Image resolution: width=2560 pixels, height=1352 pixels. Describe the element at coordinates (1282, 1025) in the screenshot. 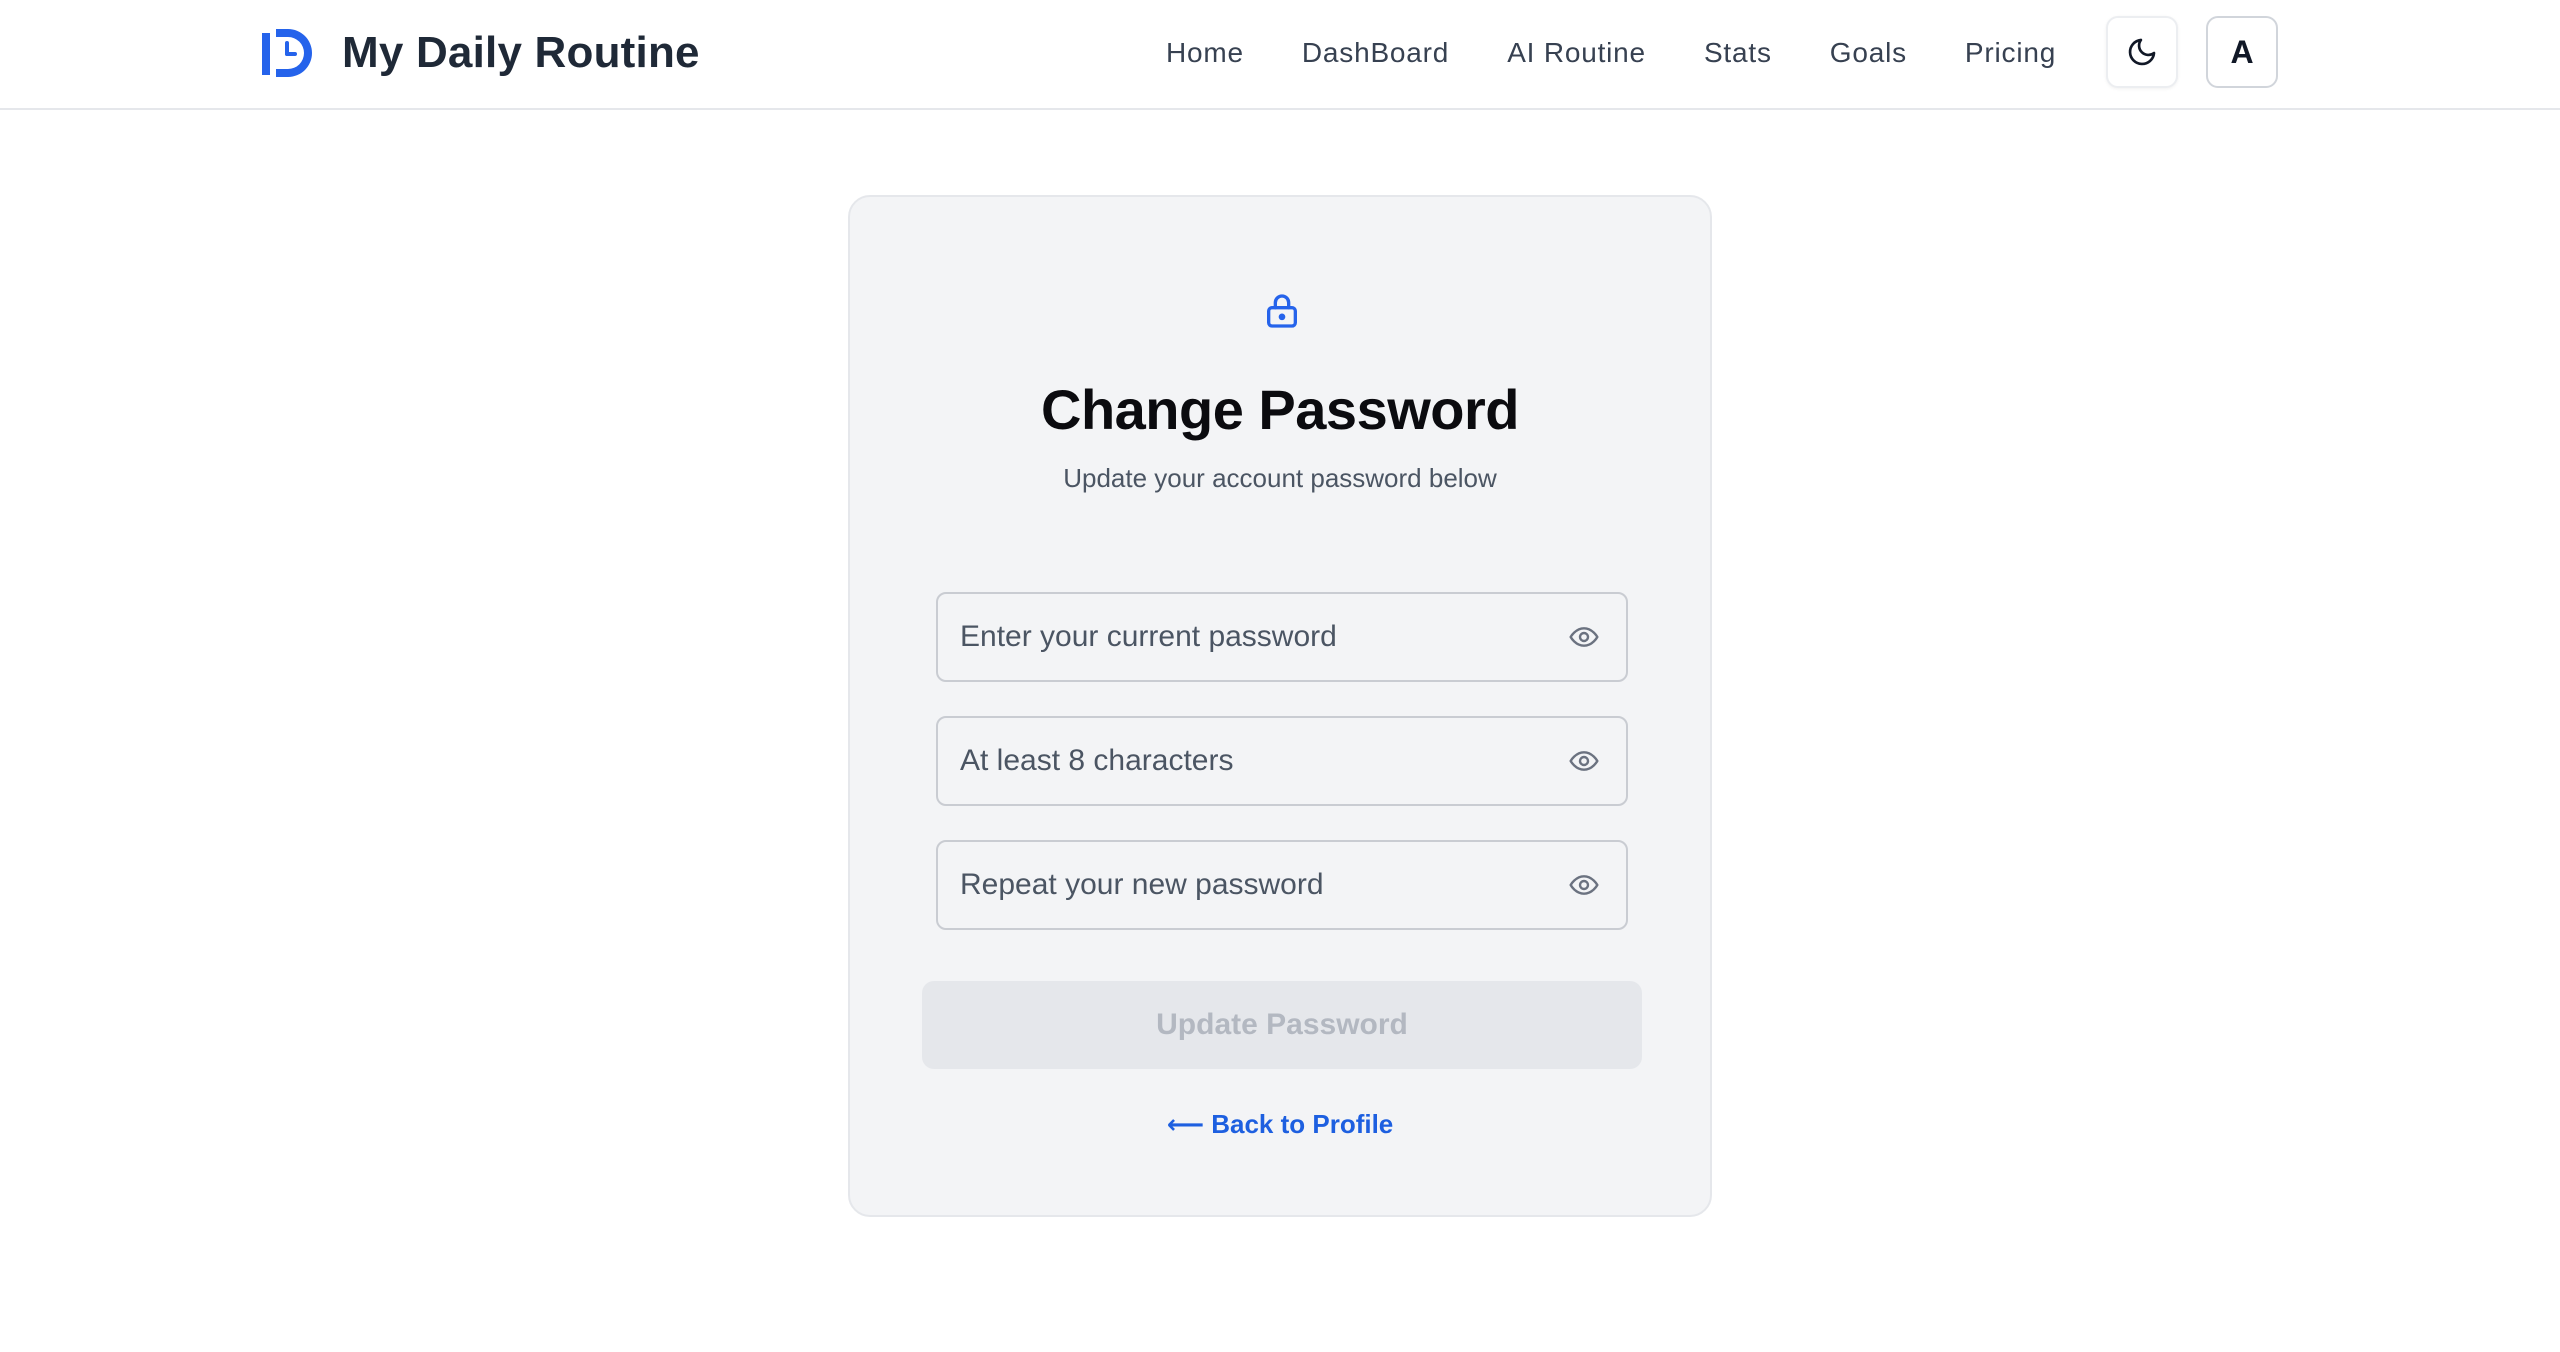

I see `update-password-button: Update Password` at that location.